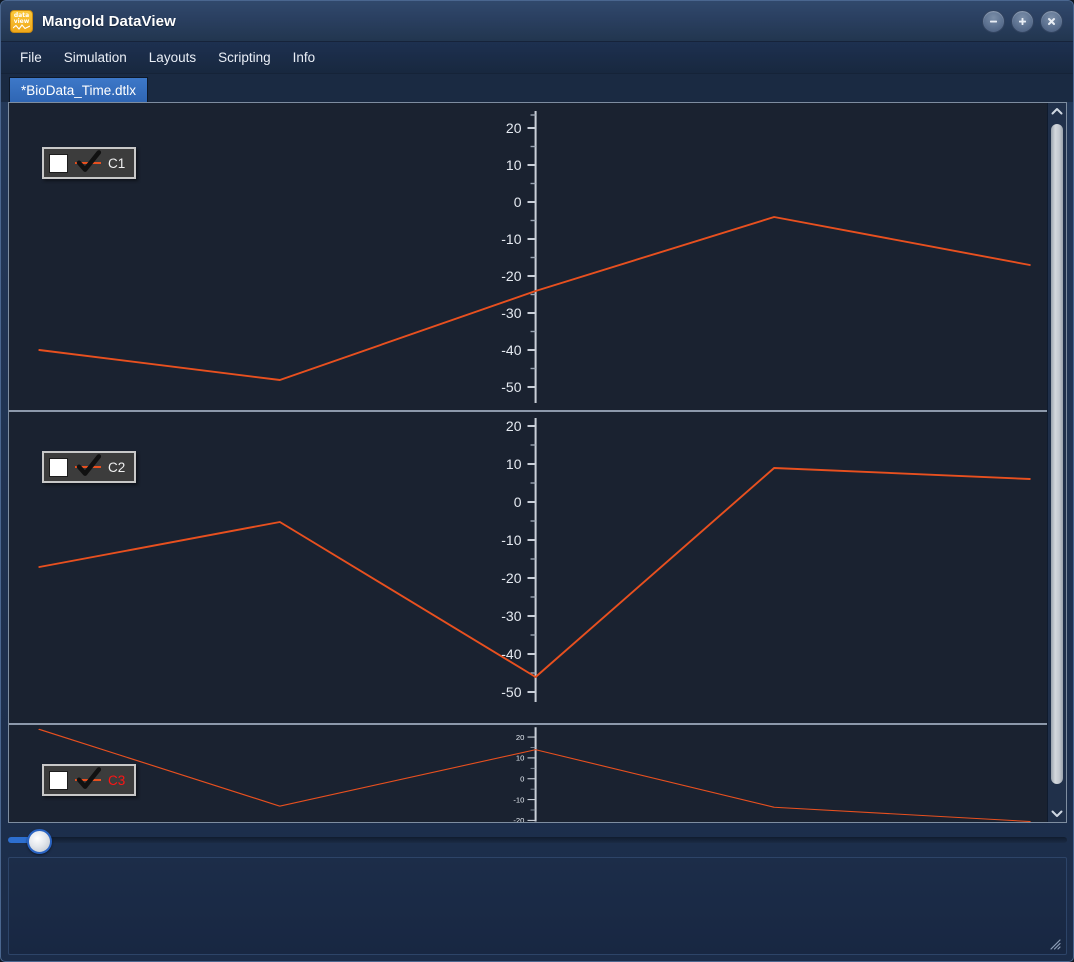 This screenshot has height=962, width=1074. Describe the element at coordinates (1057, 454) in the screenshot. I see `scrollbar-thumb` at that location.